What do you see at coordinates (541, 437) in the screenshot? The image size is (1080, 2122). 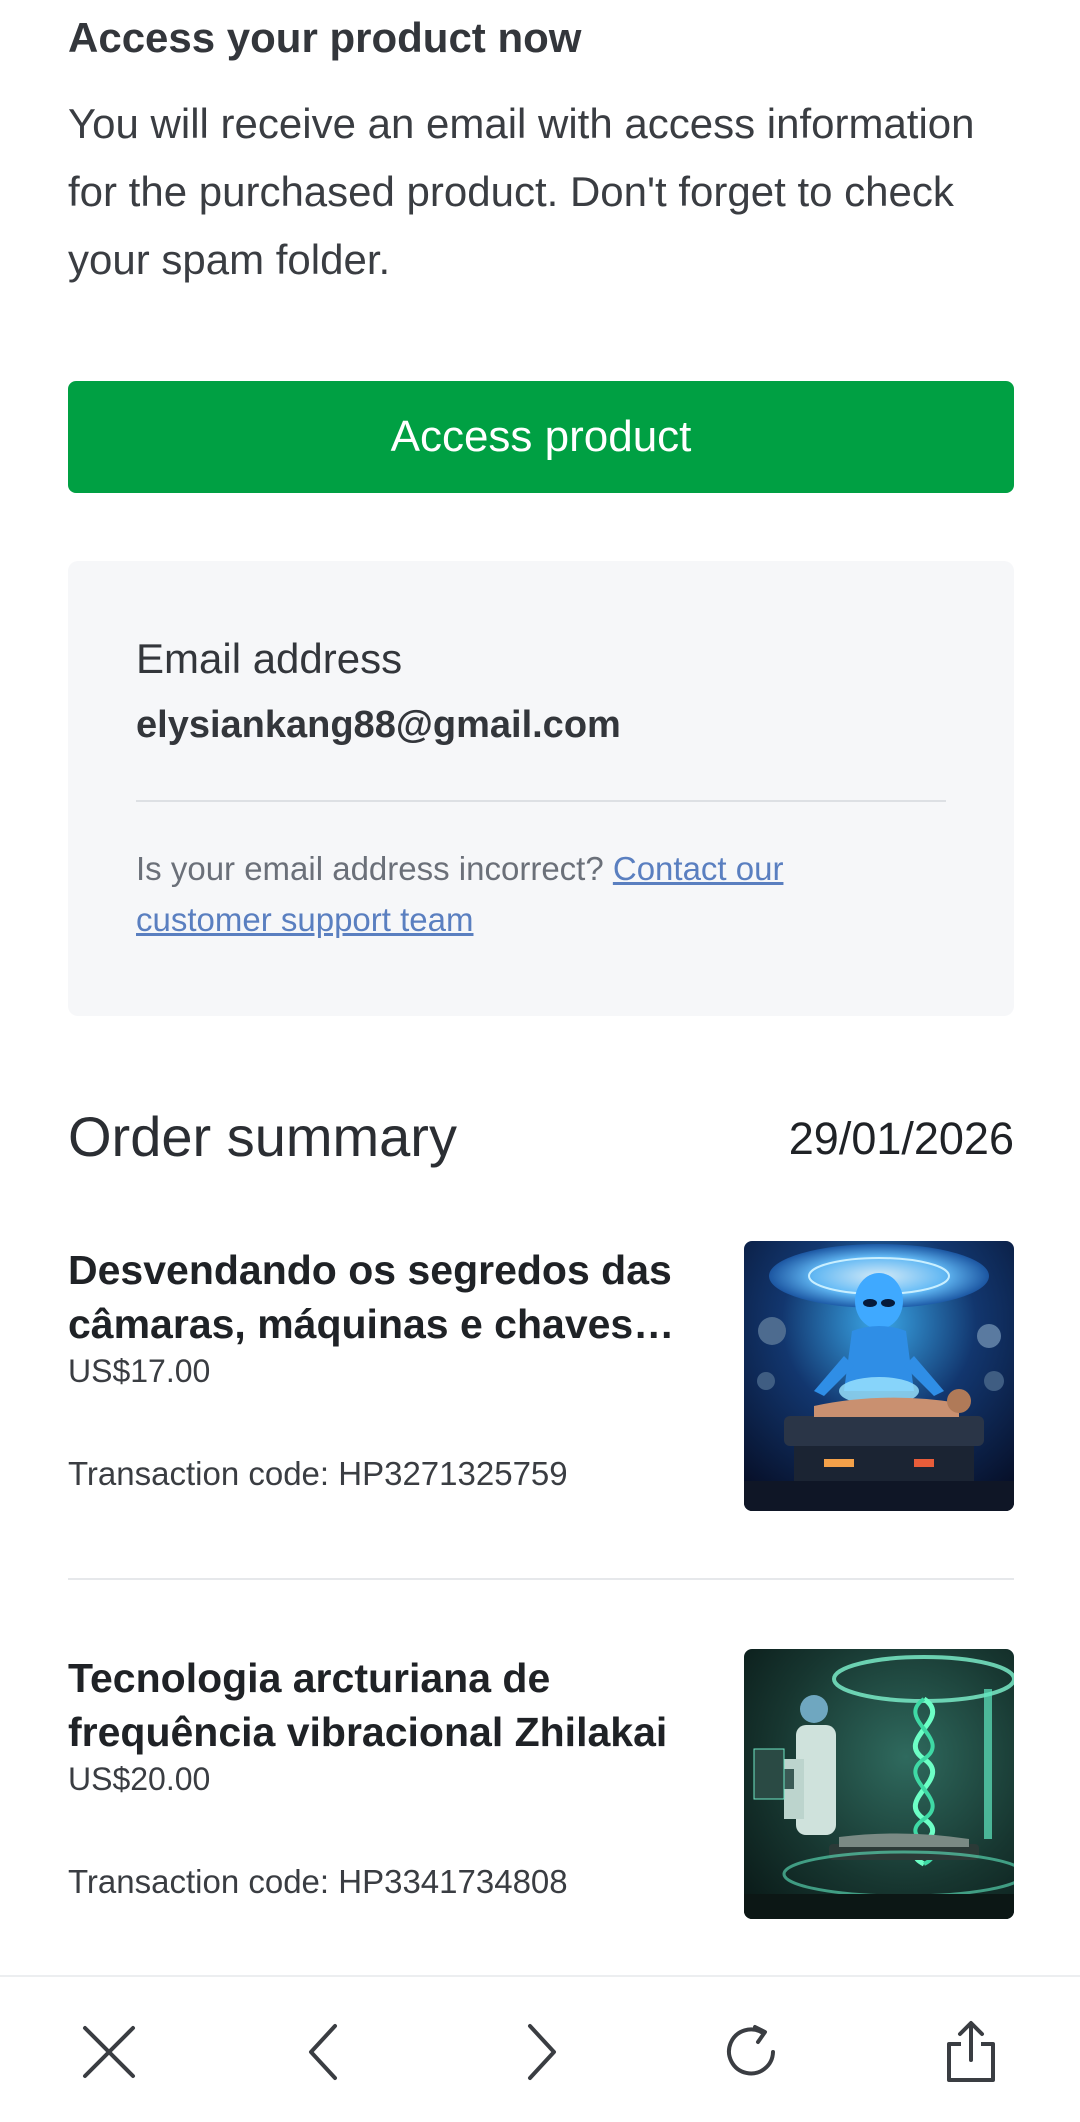 I see `access-product-button: Access product` at bounding box center [541, 437].